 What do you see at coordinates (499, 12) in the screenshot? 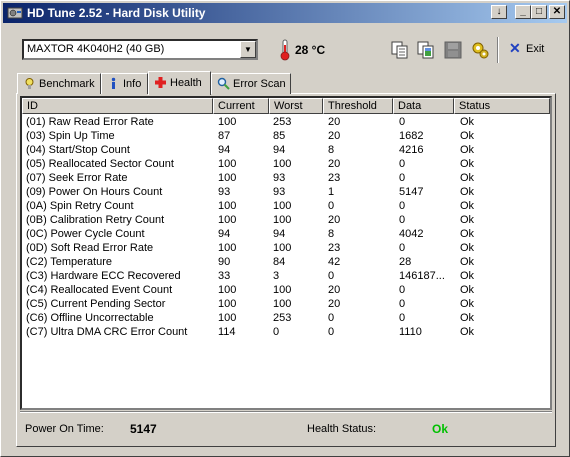
I see `dropdown-down-button: ↓` at bounding box center [499, 12].